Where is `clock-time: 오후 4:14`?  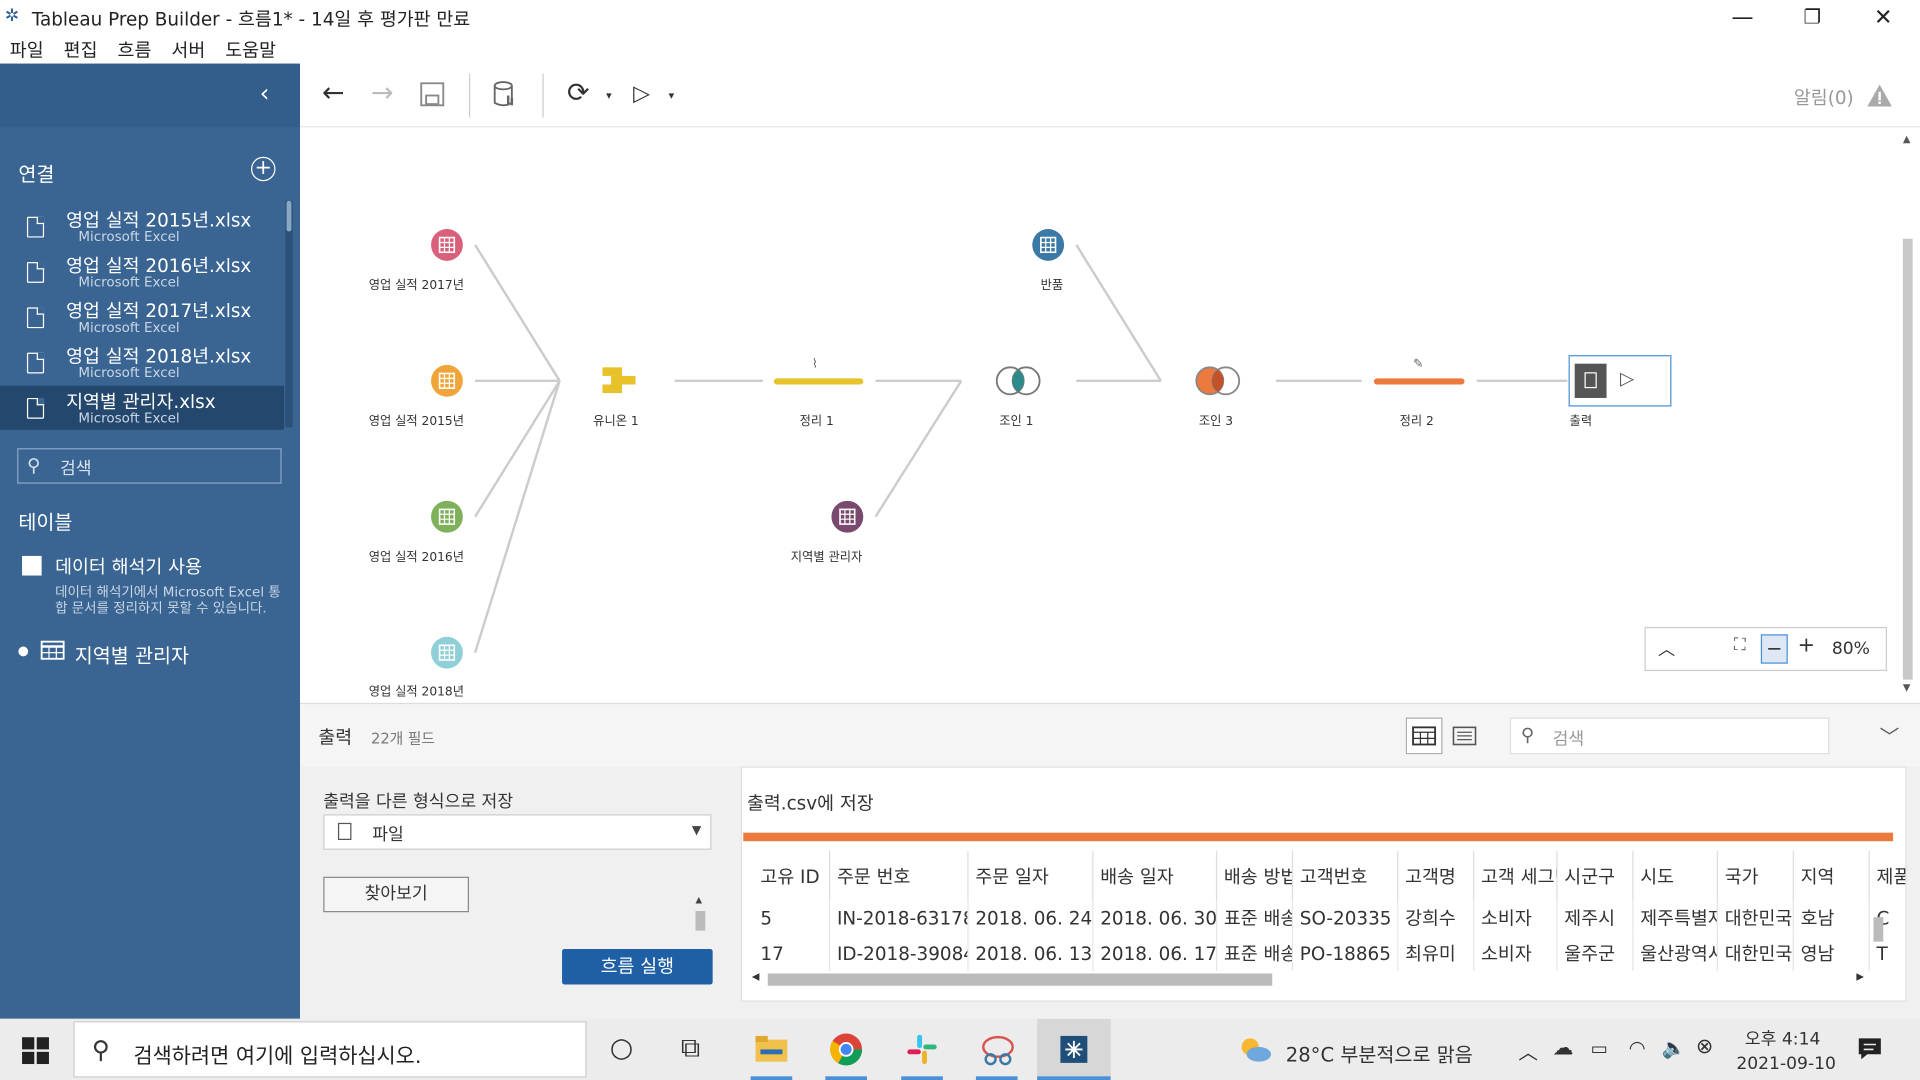
clock-time: 오후 4:14 is located at coordinates (1782, 1038).